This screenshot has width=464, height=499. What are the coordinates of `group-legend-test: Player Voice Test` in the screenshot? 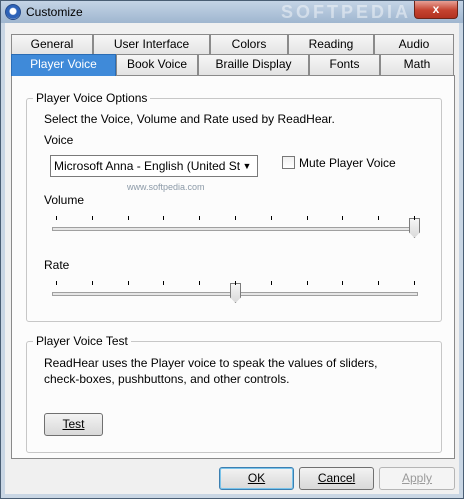 It's located at (82, 341).